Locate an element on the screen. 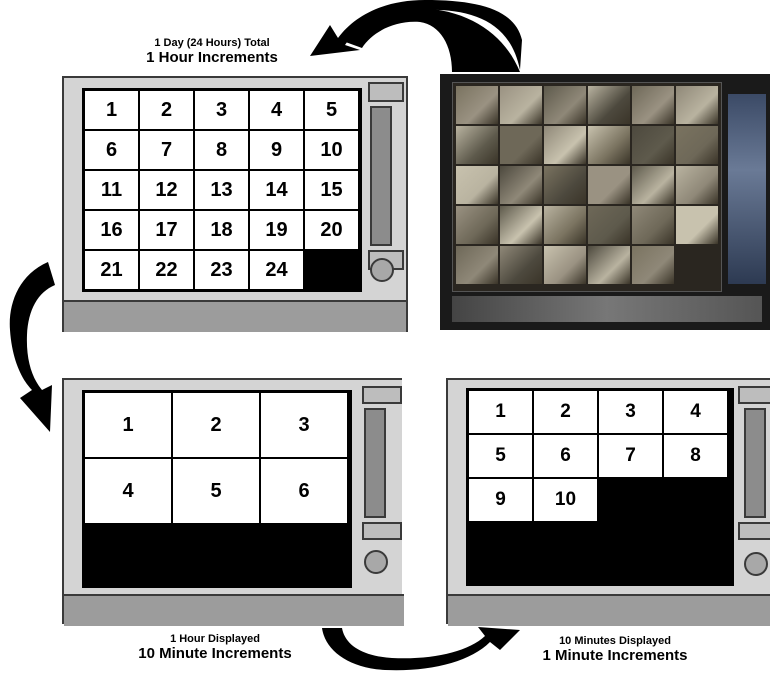 This screenshot has width=770, height=675. minute-cell-3: 3 is located at coordinates (630, 412).